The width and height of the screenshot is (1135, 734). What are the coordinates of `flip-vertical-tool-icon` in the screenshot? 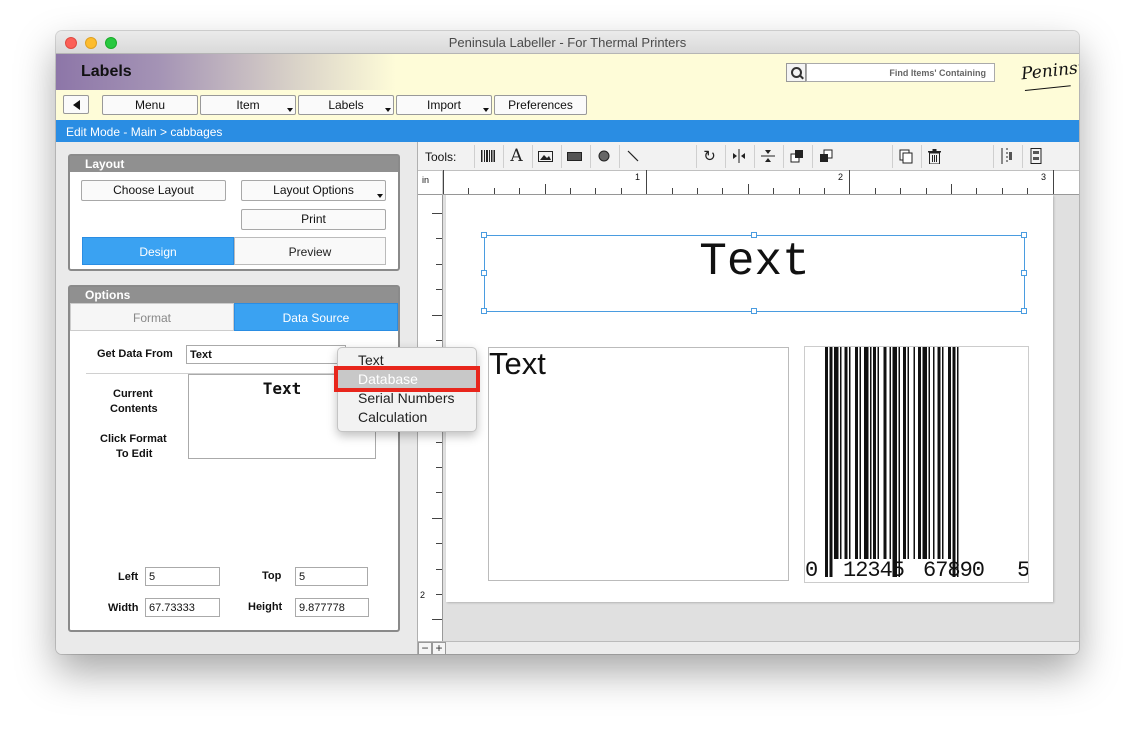 It's located at (767, 156).